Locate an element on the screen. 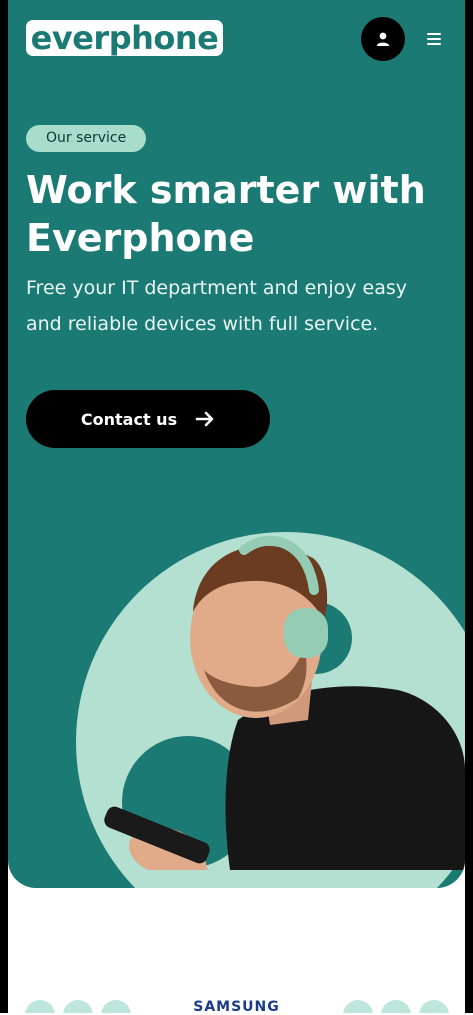 This screenshot has width=473, height=1015. service-badge: Our service is located at coordinates (86, 138).